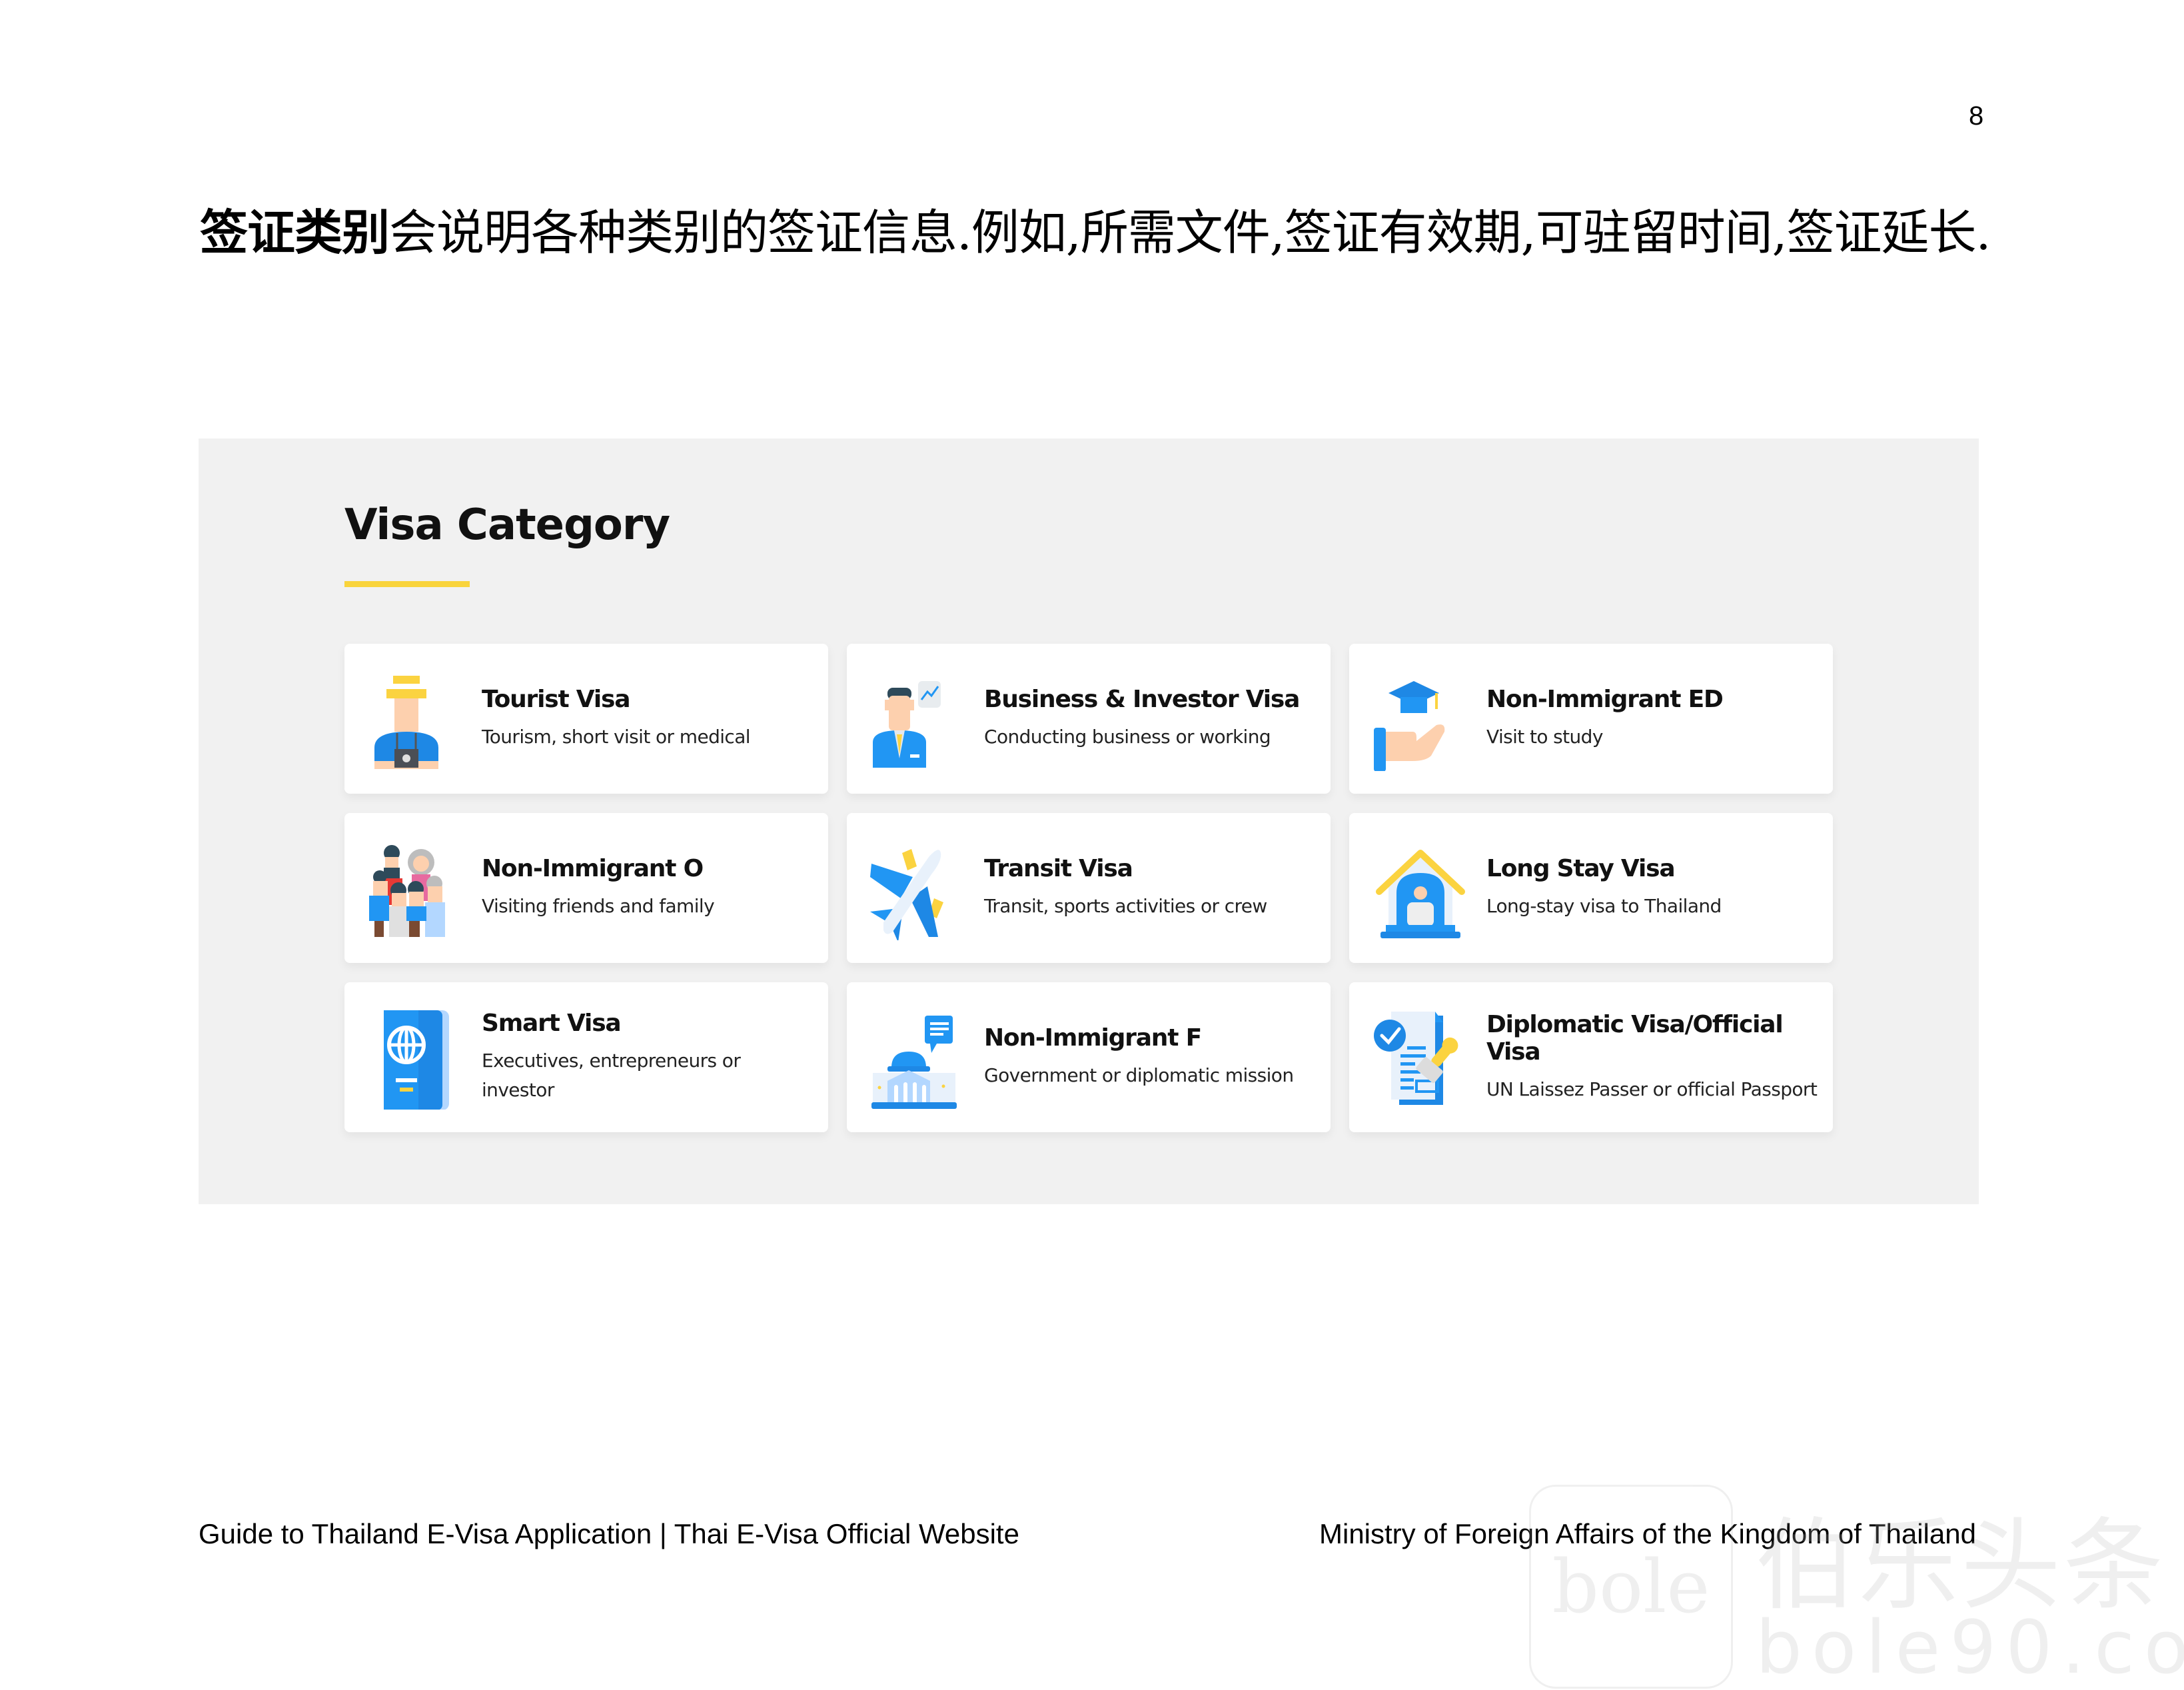 This screenshot has height=1690, width=2184. I want to click on card-desc: Government or diplomatic mission, so click(1139, 1075).